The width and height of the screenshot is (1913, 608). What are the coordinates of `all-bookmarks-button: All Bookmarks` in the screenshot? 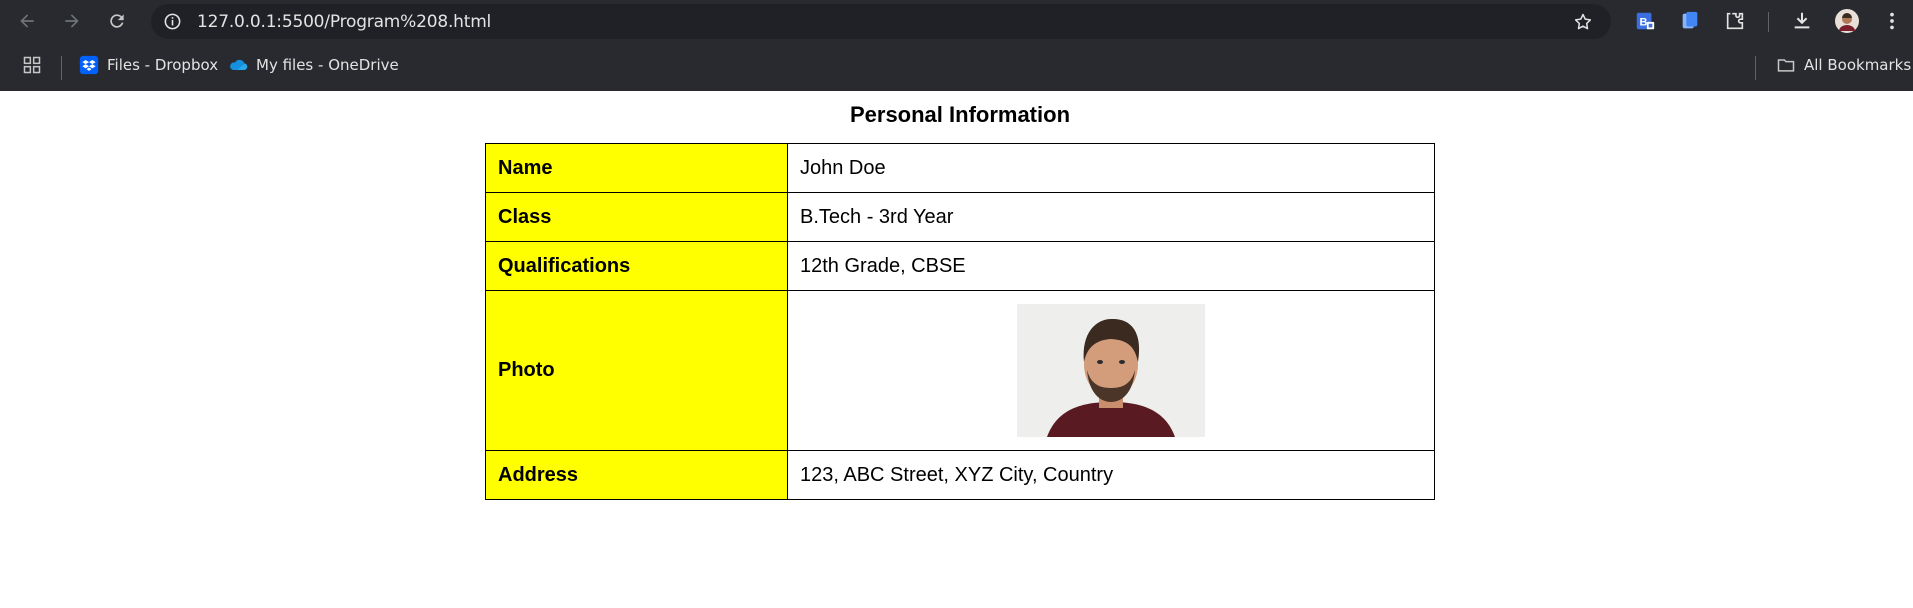 It's located at (1843, 65).